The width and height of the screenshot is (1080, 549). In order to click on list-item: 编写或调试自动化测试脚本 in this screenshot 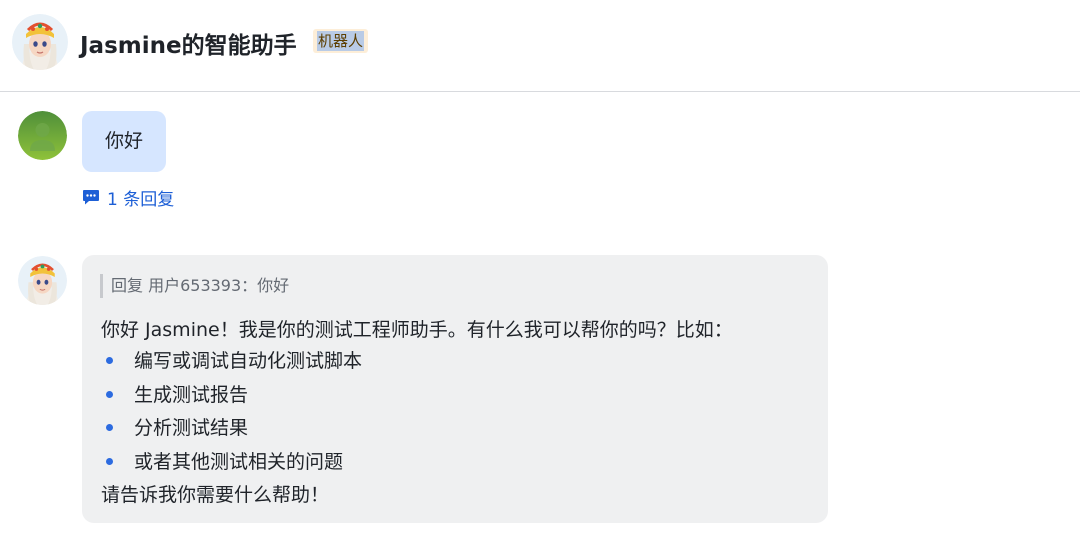, I will do `click(248, 361)`.